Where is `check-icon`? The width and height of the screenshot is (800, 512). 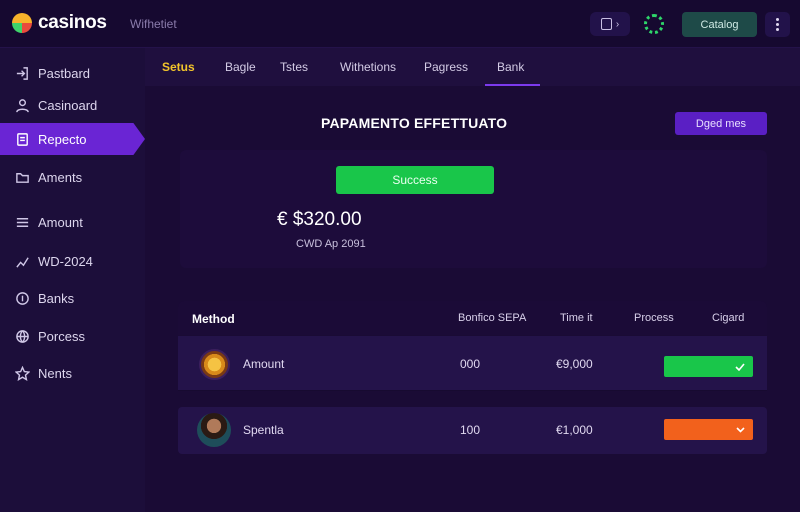 check-icon is located at coordinates (740, 366).